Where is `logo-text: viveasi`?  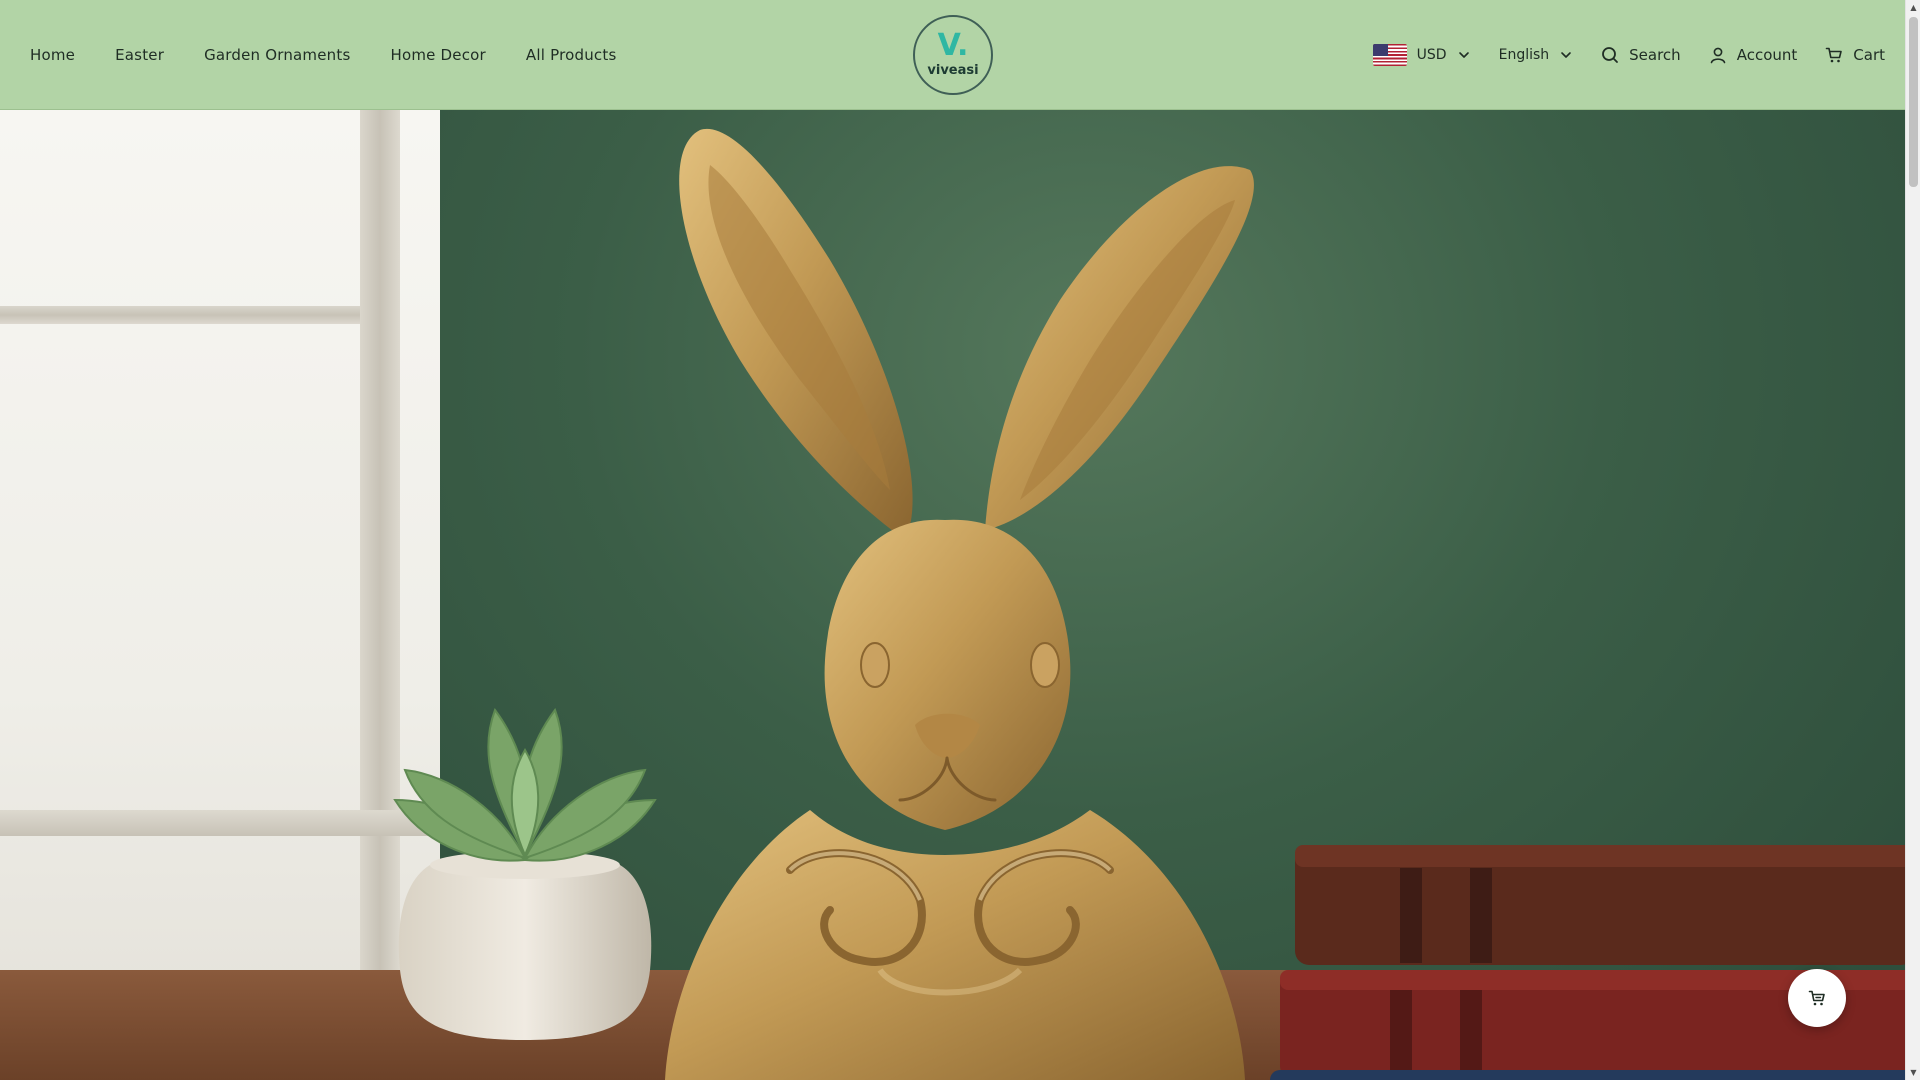
logo-text: viveasi is located at coordinates (953, 70).